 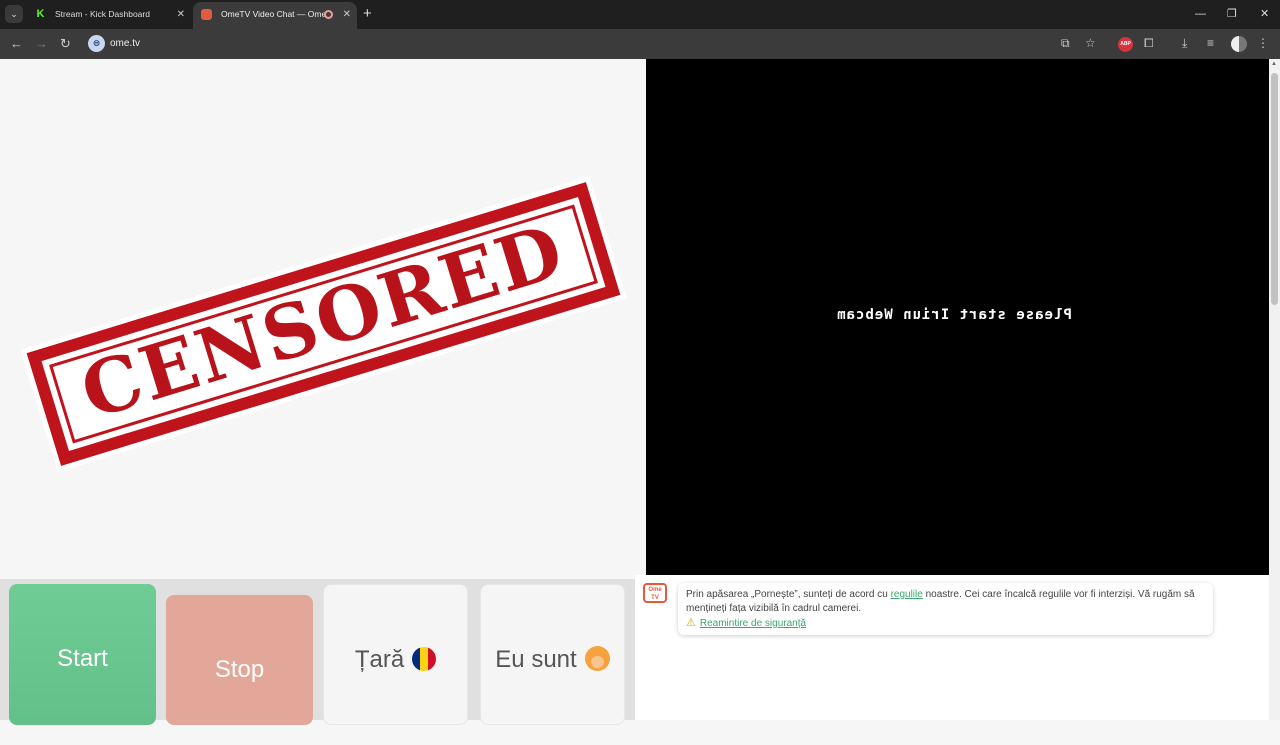 What do you see at coordinates (379, 659) in the screenshot?
I see `country-label: Țară` at bounding box center [379, 659].